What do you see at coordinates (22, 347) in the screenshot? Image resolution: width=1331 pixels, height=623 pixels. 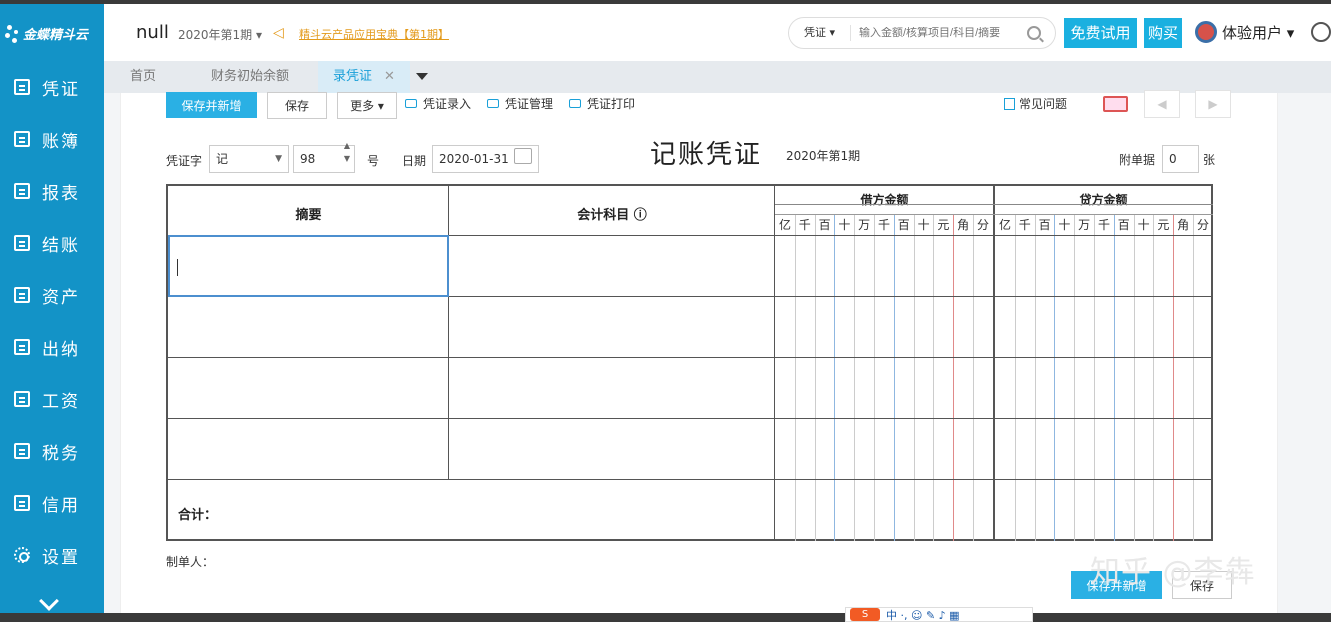 I see `cashier-icon` at bounding box center [22, 347].